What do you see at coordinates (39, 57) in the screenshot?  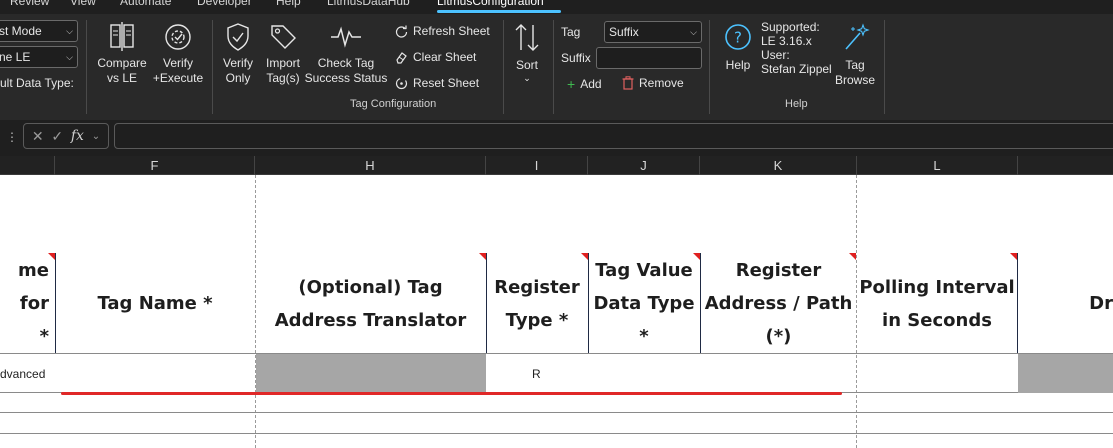 I see `le-dropdown: ne LE ⌵` at bounding box center [39, 57].